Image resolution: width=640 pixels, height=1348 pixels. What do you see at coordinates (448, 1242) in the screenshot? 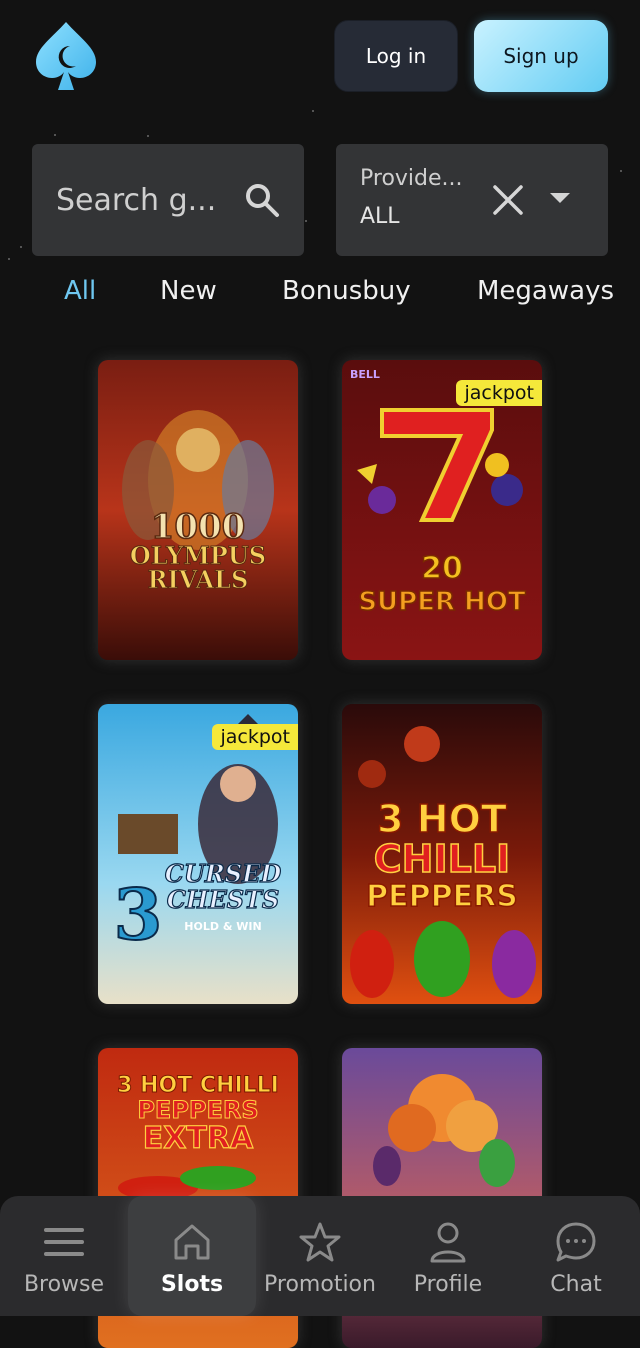
I see `user-icon` at bounding box center [448, 1242].